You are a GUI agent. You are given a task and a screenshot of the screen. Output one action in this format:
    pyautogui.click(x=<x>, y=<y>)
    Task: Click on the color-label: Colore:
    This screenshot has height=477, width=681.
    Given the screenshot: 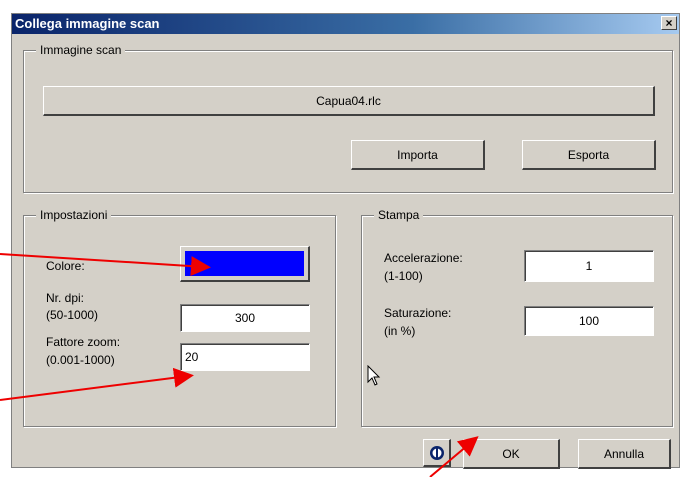 What is the action you would take?
    pyautogui.click(x=65, y=266)
    